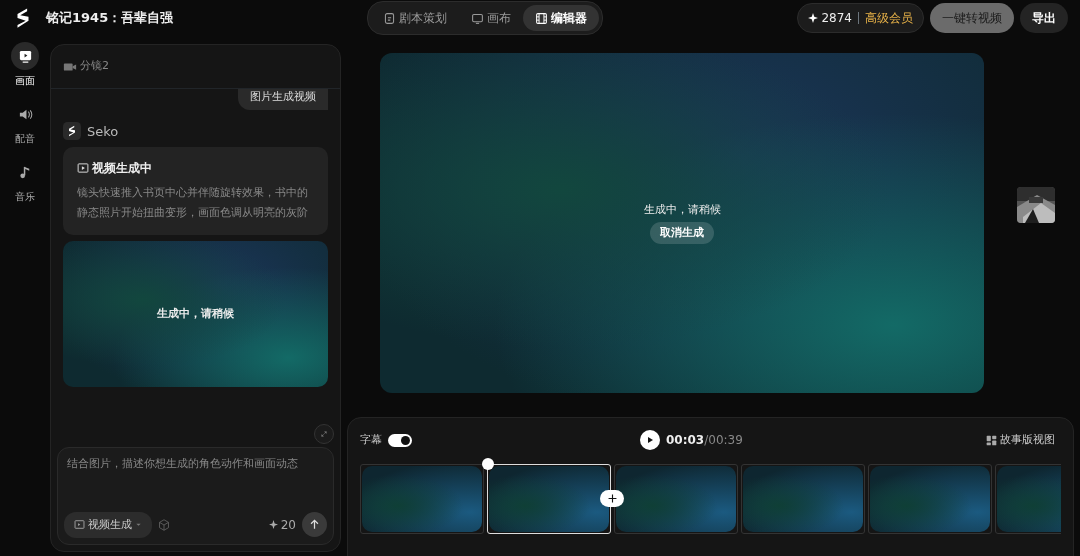 The height and width of the screenshot is (556, 1080). I want to click on assistant-name: Seko, so click(103, 131).